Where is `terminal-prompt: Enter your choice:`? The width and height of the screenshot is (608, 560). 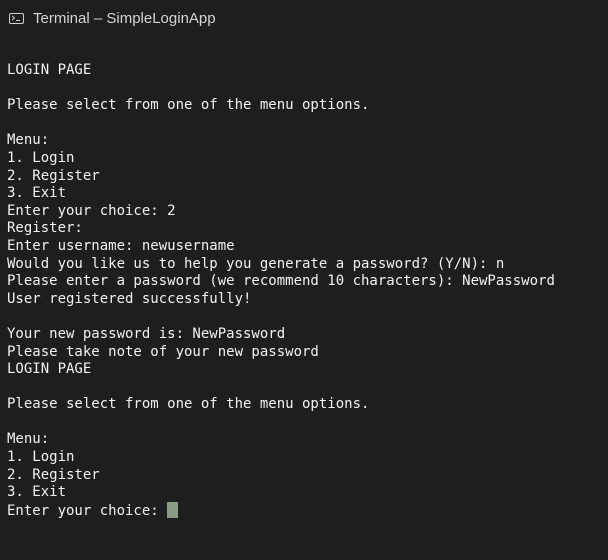 terminal-prompt: Enter your choice: is located at coordinates (87, 510).